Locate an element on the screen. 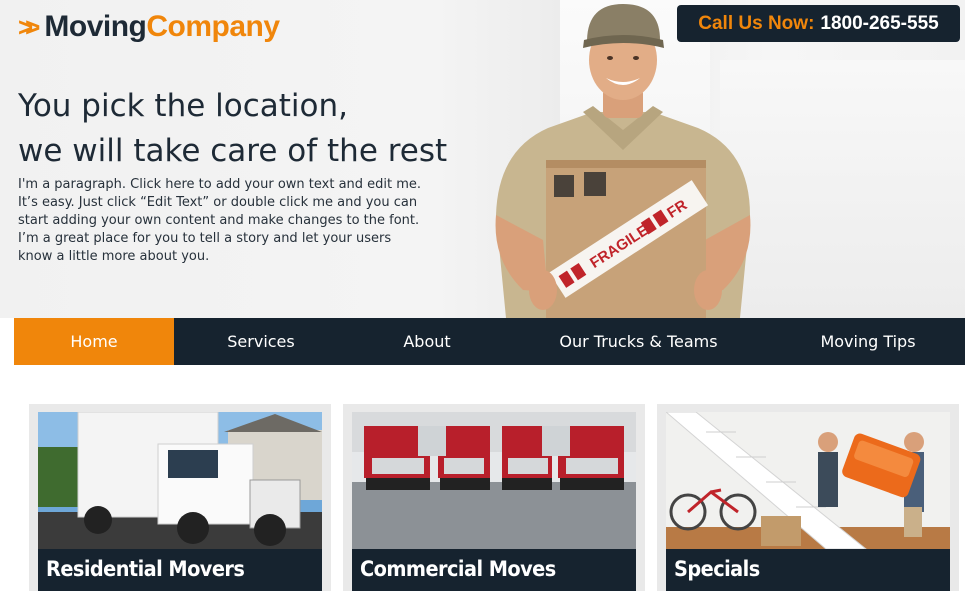 This screenshot has width=965, height=591. card-title-band: Specials is located at coordinates (808, 570).